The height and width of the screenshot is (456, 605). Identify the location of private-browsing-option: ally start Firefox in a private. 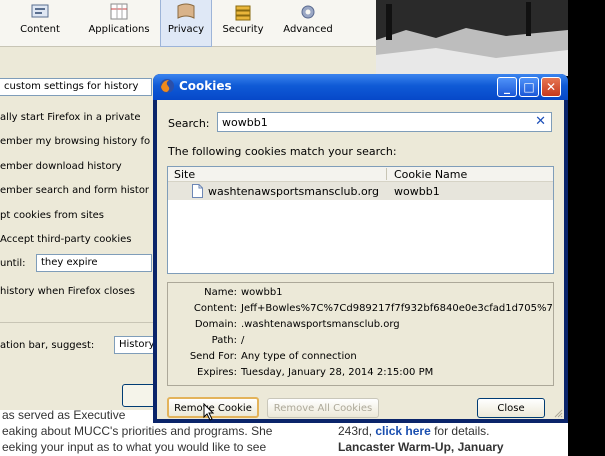
(70, 117).